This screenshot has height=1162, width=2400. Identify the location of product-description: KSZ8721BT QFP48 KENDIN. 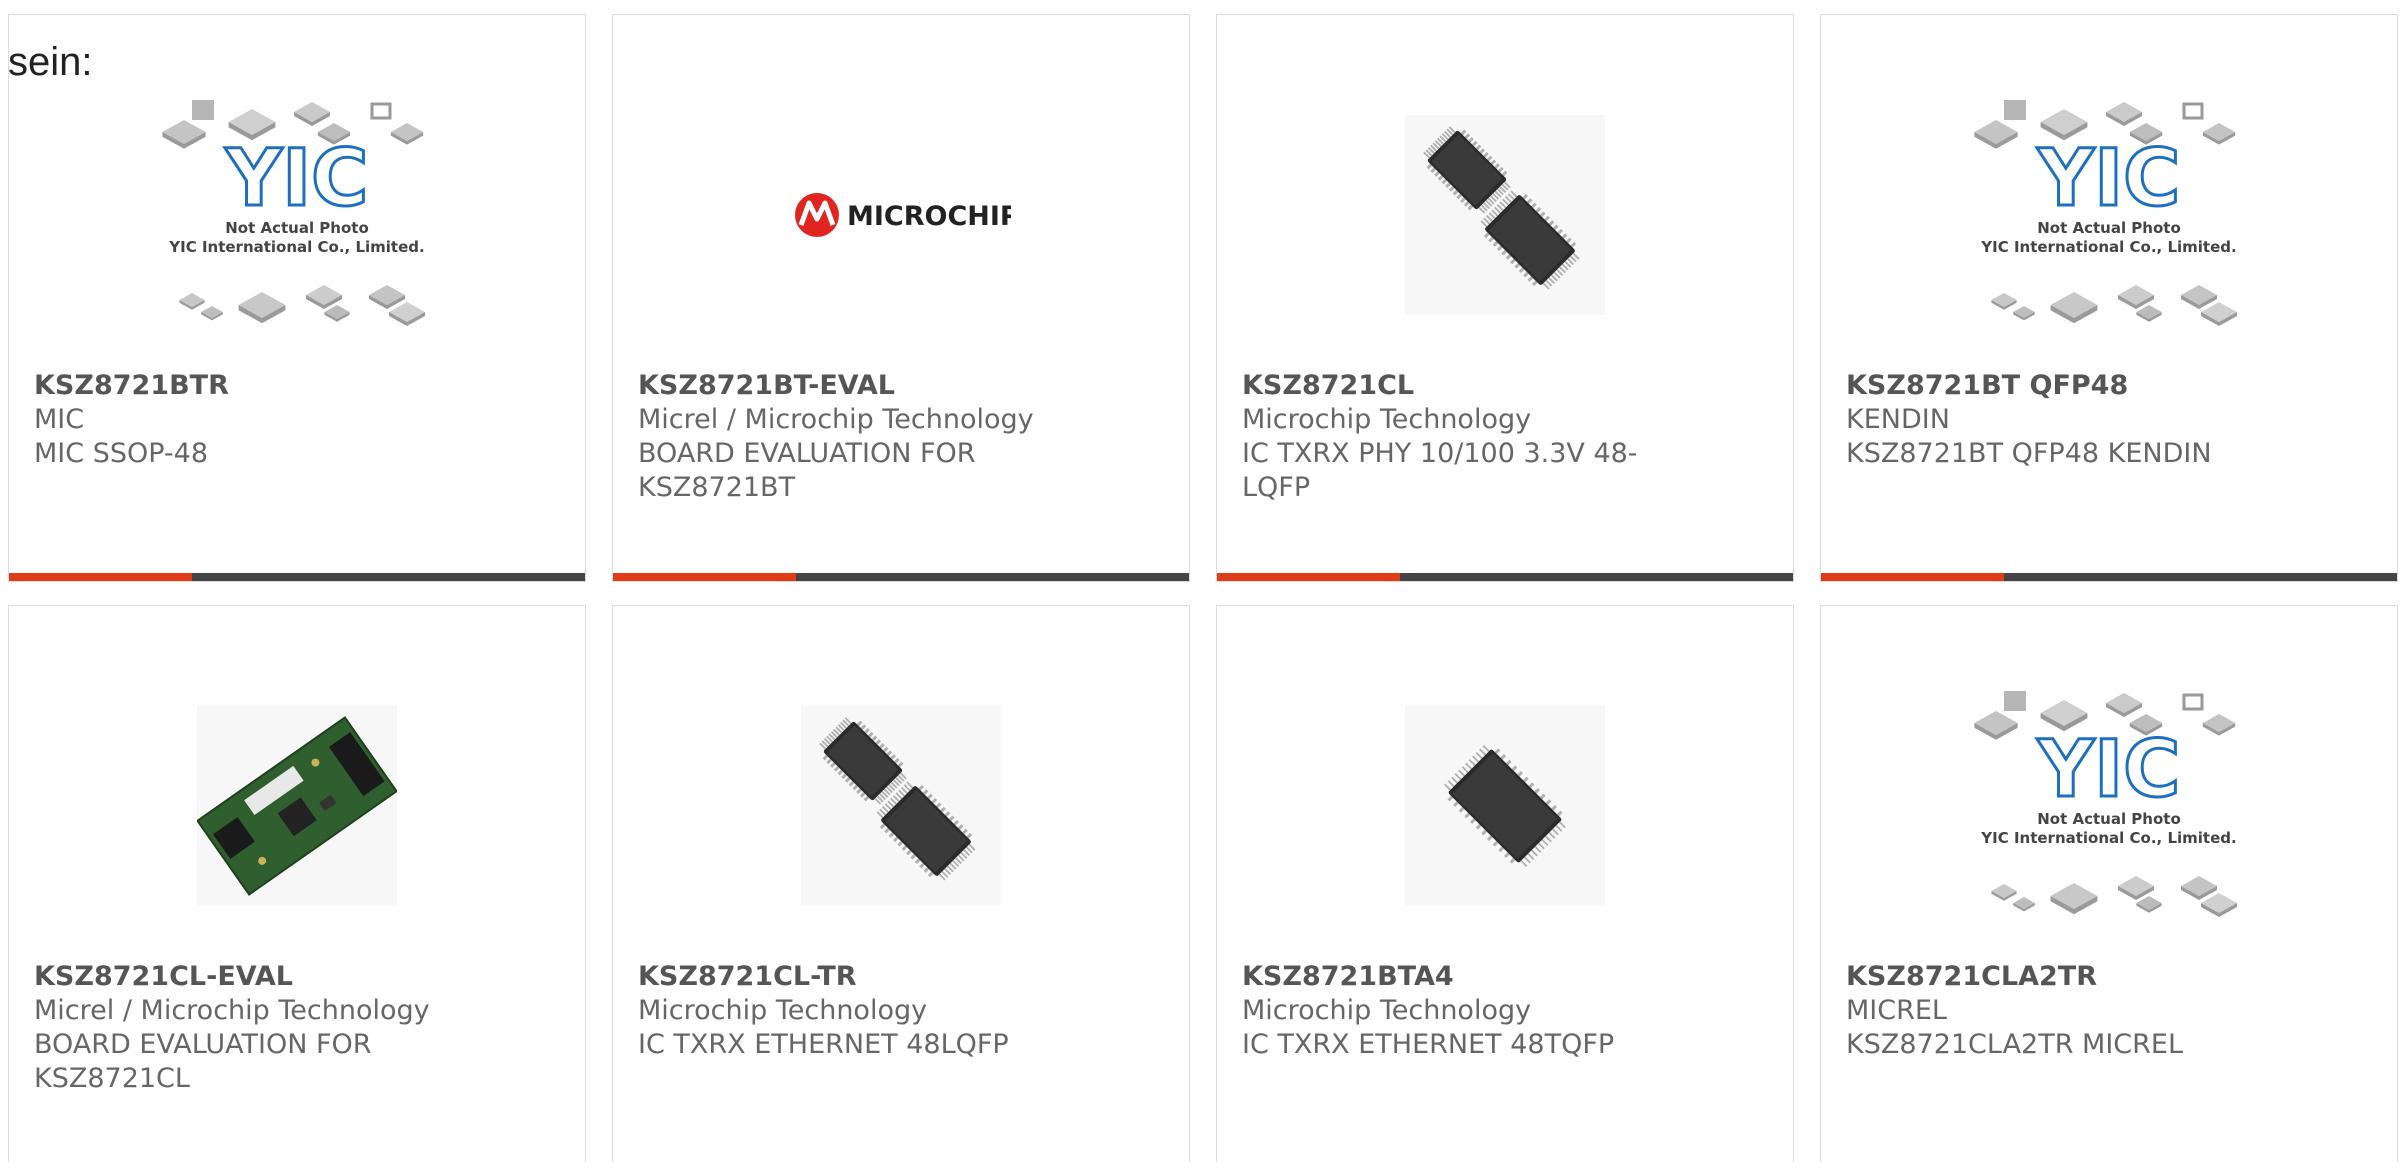
(2029, 453).